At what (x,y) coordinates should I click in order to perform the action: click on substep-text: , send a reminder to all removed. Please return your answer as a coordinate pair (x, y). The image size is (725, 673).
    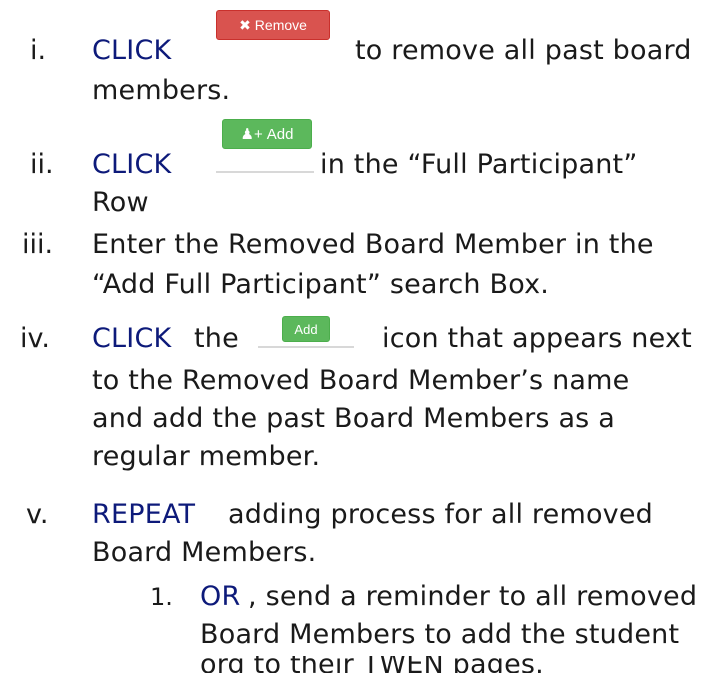
    Looking at the image, I should click on (473, 596).